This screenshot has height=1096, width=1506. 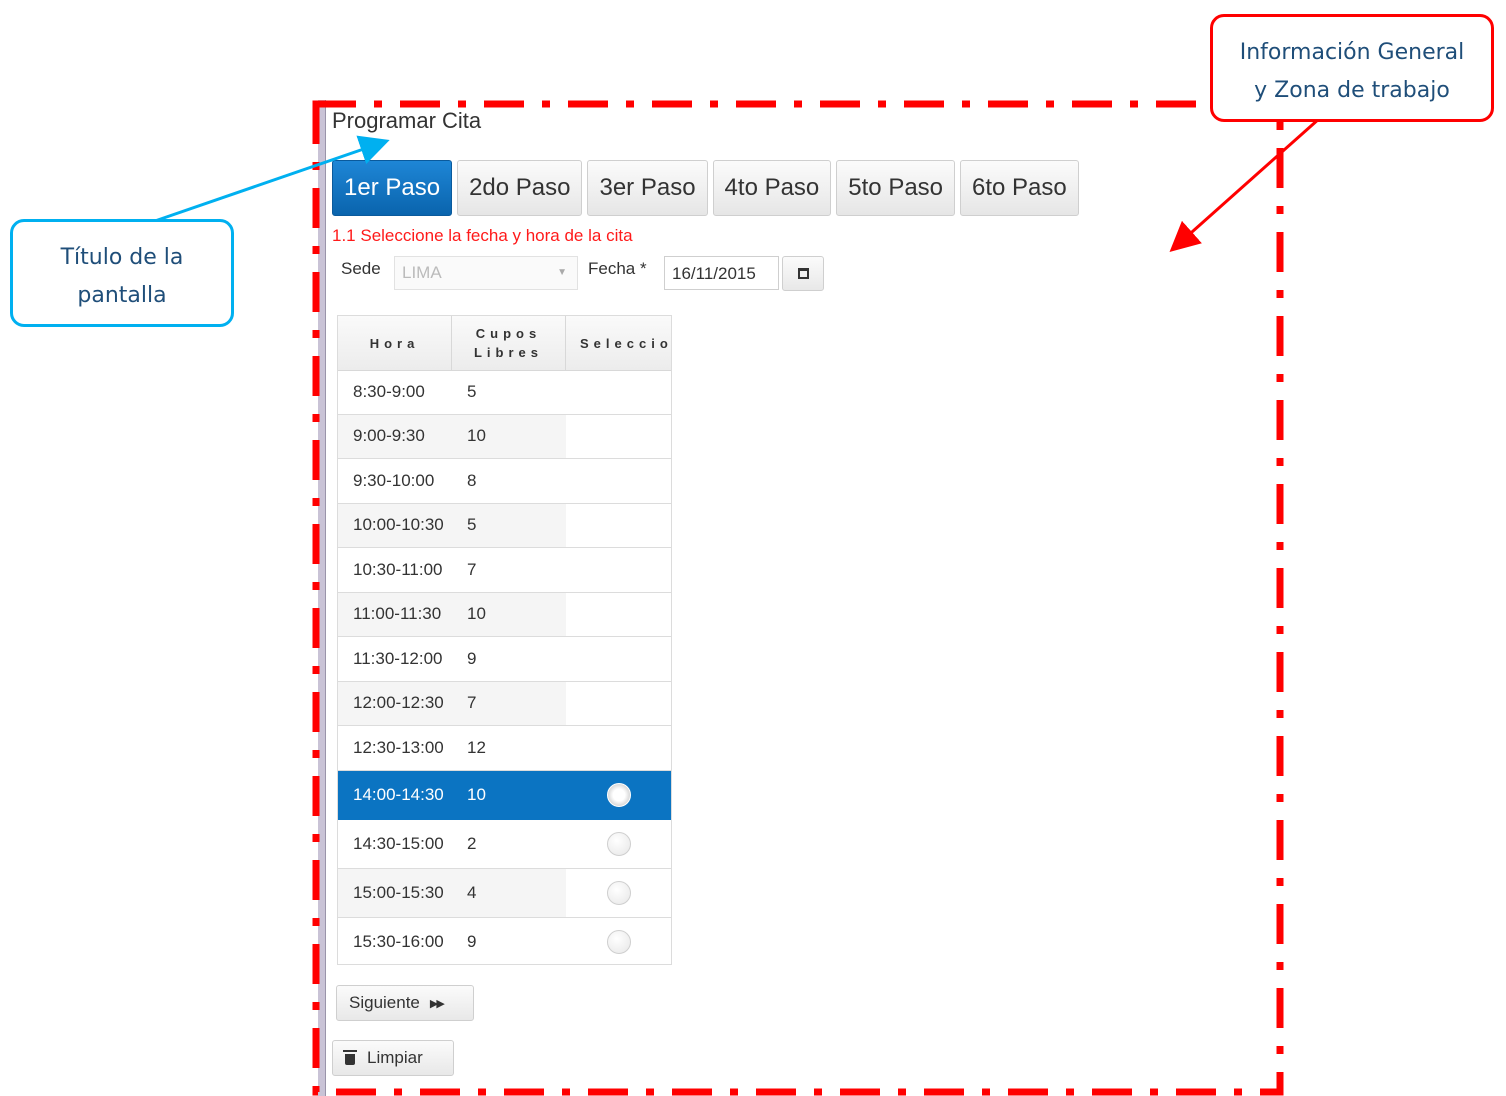 What do you see at coordinates (1352, 52) in the screenshot?
I see `zone-callout-line-1: Información General` at bounding box center [1352, 52].